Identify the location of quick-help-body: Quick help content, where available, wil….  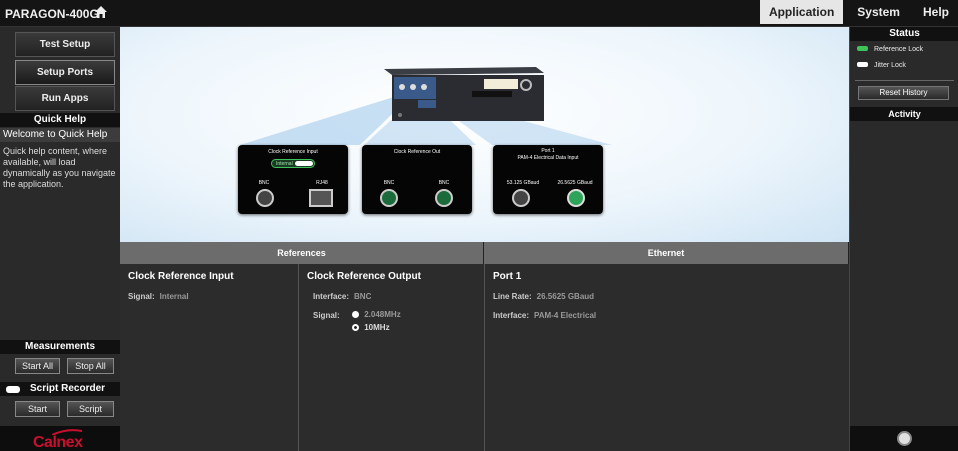
(59, 167).